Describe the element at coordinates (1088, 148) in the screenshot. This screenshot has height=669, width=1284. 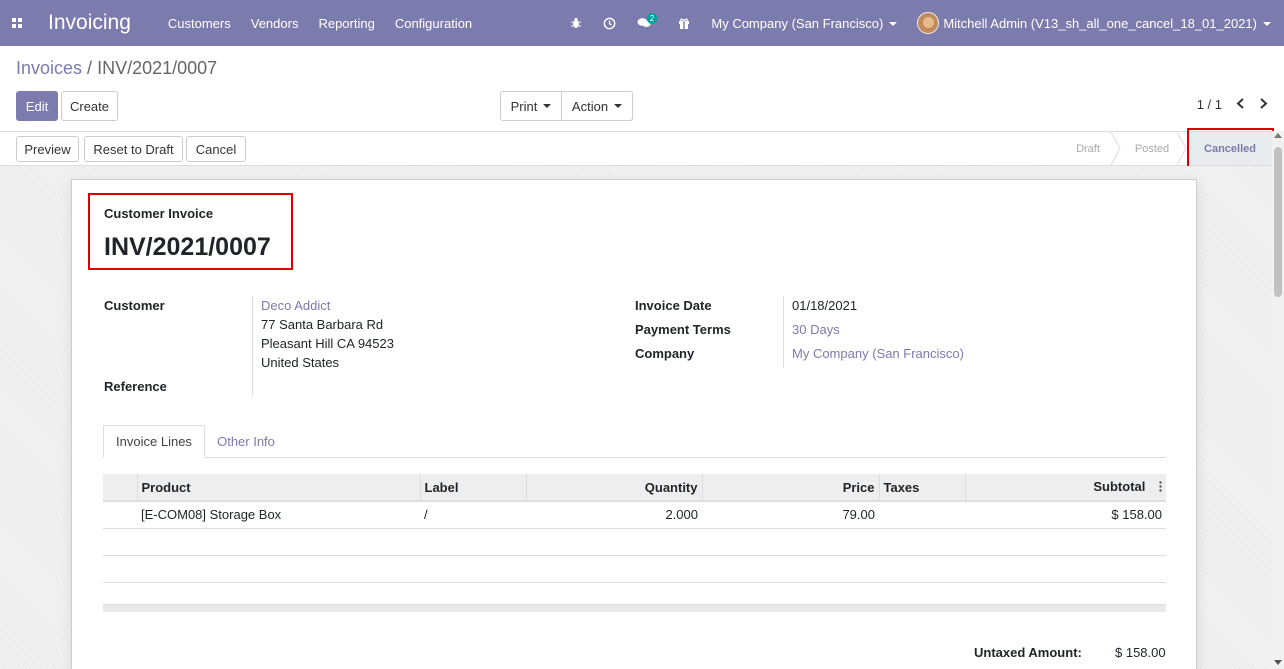
I see `stage-draft: Draft` at that location.